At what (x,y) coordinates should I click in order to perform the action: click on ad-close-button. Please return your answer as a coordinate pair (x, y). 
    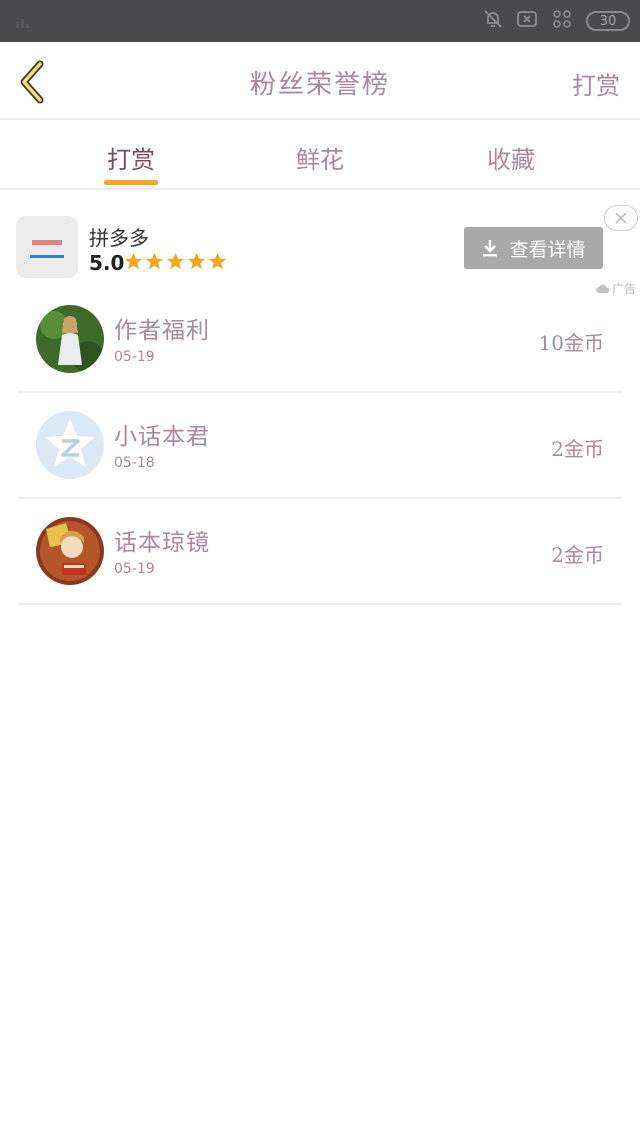
    Looking at the image, I should click on (621, 218).